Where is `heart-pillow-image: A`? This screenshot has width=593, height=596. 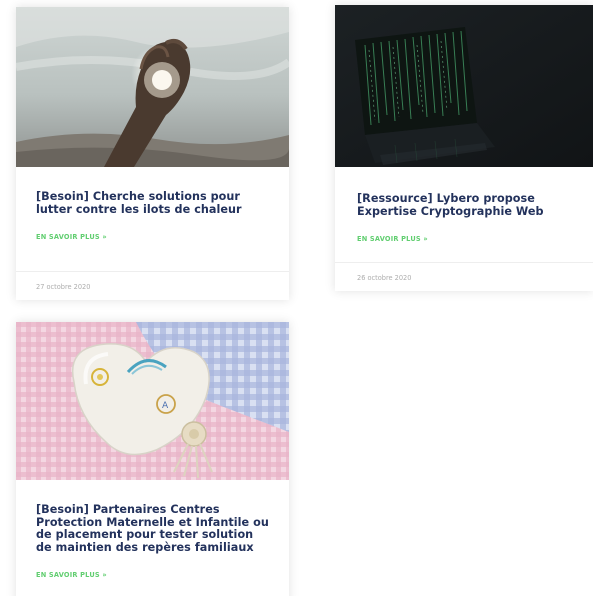
heart-pillow-image: A is located at coordinates (152, 401).